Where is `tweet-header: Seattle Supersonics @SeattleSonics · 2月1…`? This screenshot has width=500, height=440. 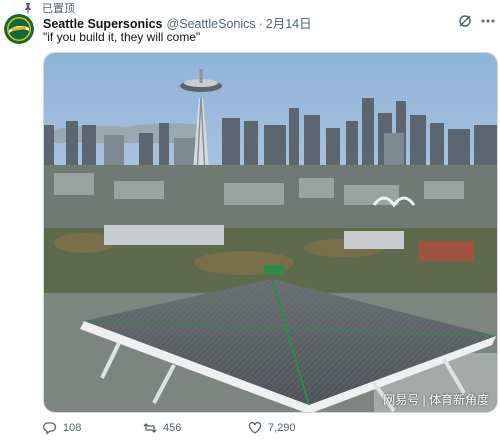 tweet-header: Seattle Supersonics @SeattleSonics · 2月1… is located at coordinates (177, 22).